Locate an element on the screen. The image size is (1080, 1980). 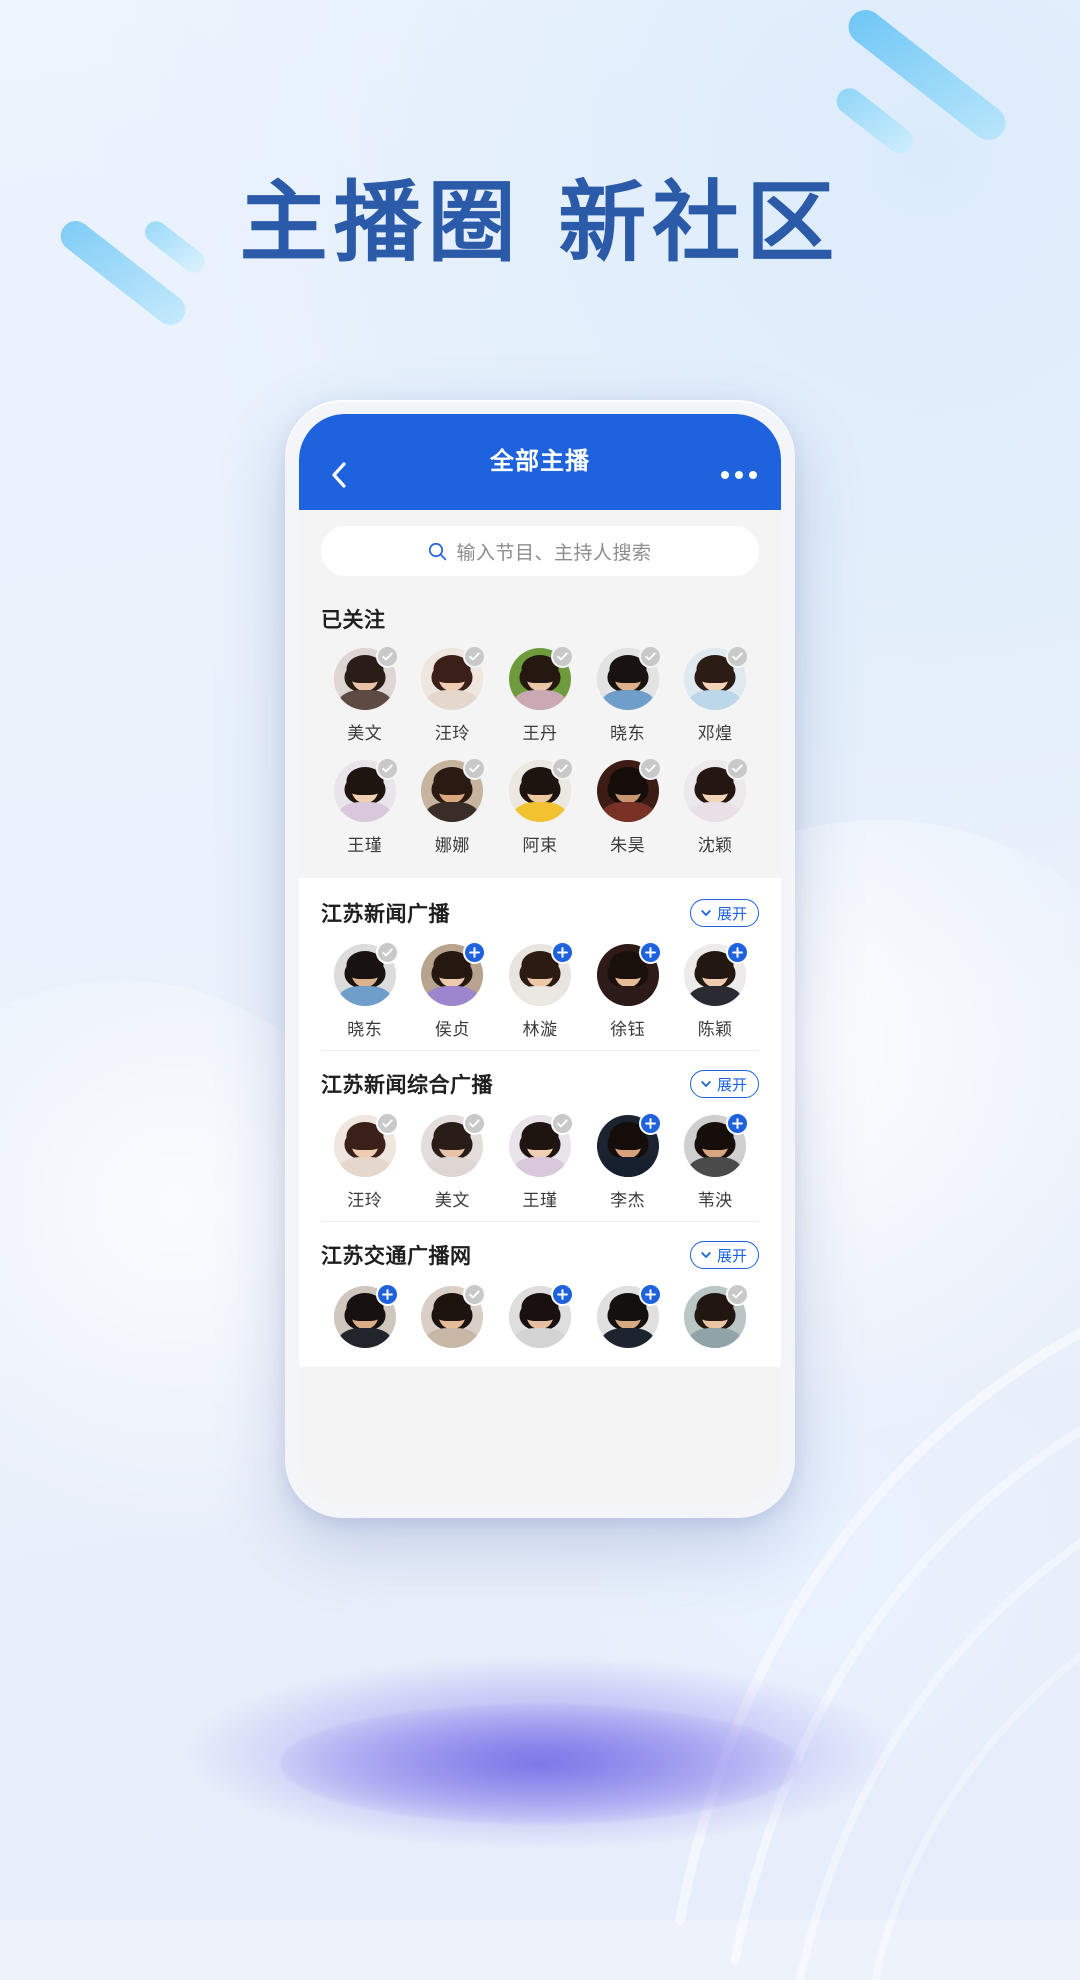
anchor-item: 王丹 is located at coordinates (540, 694).